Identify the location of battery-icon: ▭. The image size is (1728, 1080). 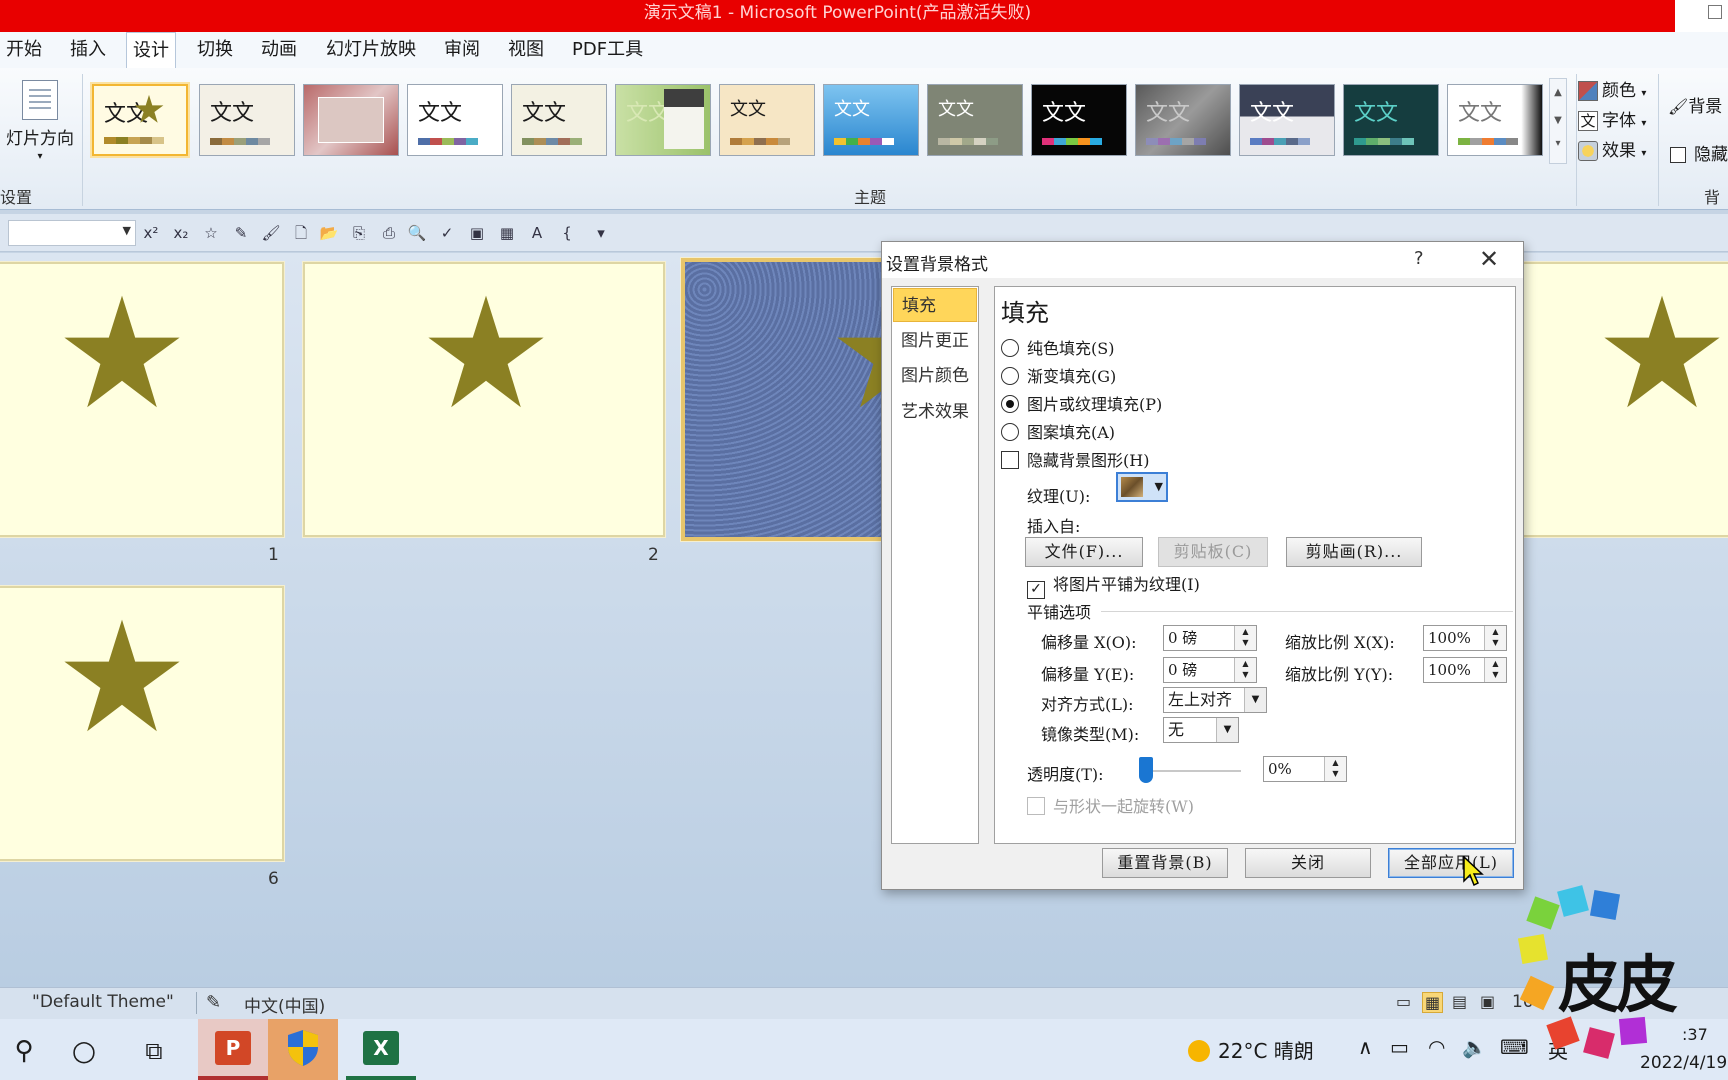
(1399, 1047).